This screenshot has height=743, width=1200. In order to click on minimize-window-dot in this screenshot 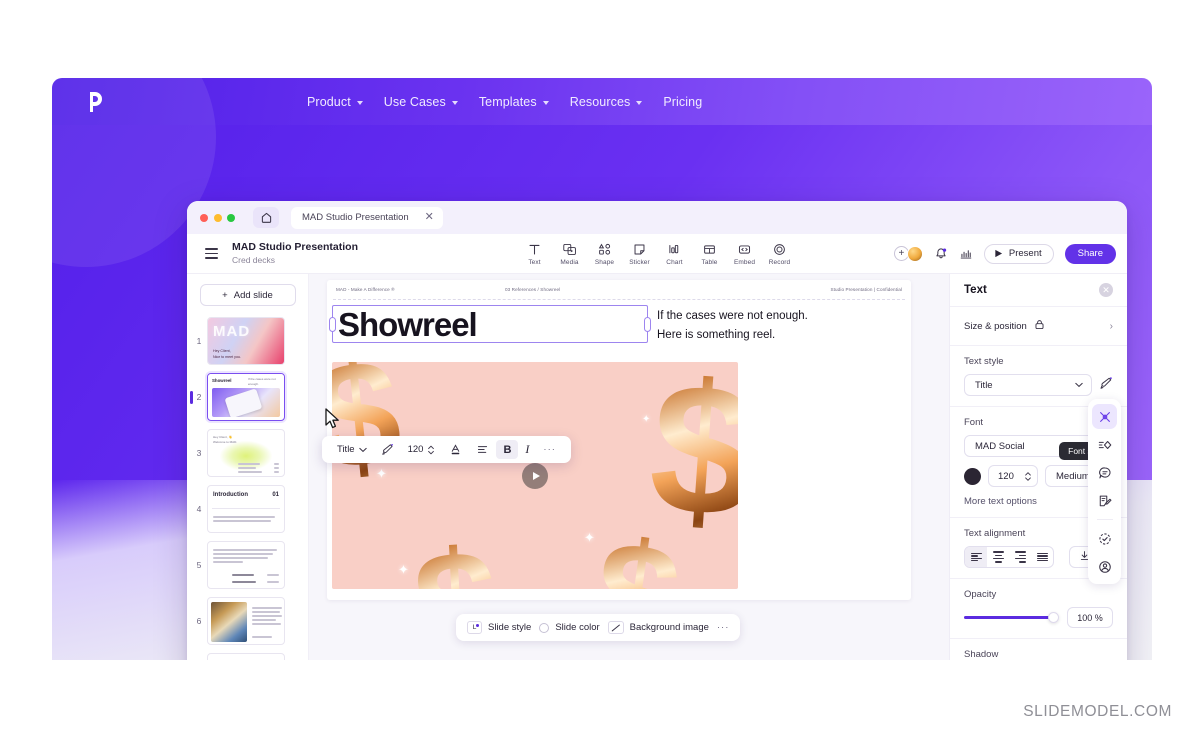, I will do `click(217, 217)`.